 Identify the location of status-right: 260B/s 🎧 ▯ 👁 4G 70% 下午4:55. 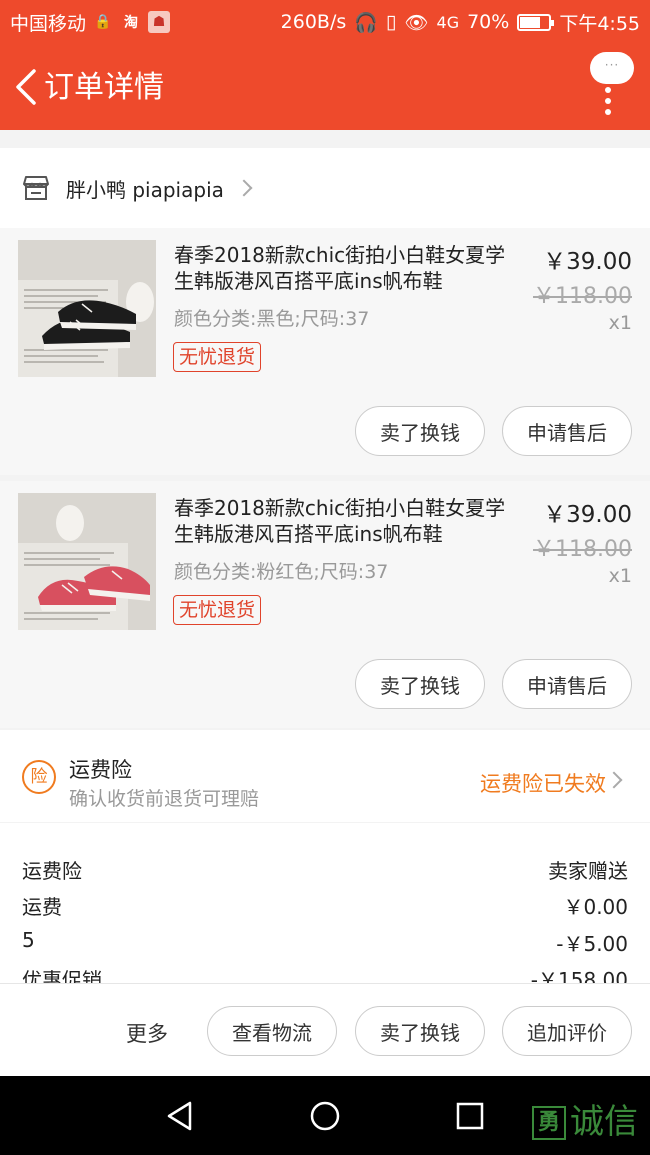
(460, 22).